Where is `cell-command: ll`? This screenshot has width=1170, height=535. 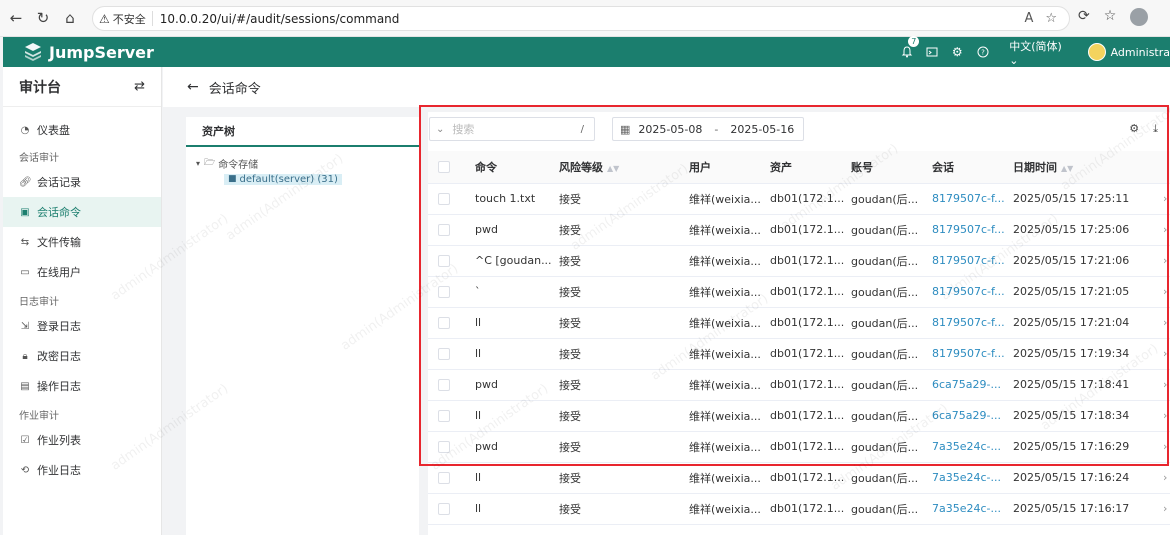 cell-command: ll is located at coordinates (517, 509).